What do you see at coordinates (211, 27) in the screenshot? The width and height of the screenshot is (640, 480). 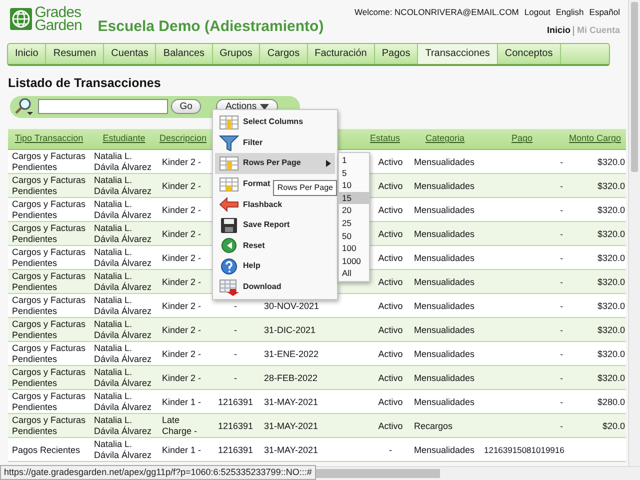 I see `school-name: Escuela Demo (Adiestramiento)` at bounding box center [211, 27].